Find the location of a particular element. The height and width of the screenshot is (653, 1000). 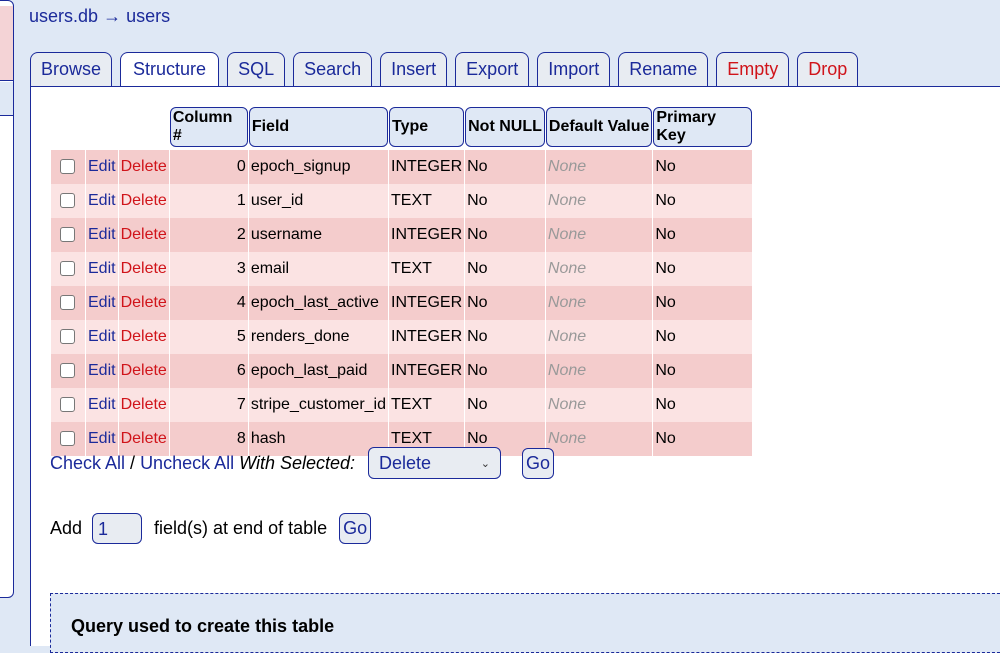

column-header-primary-key: Primary Key is located at coordinates (703, 127).